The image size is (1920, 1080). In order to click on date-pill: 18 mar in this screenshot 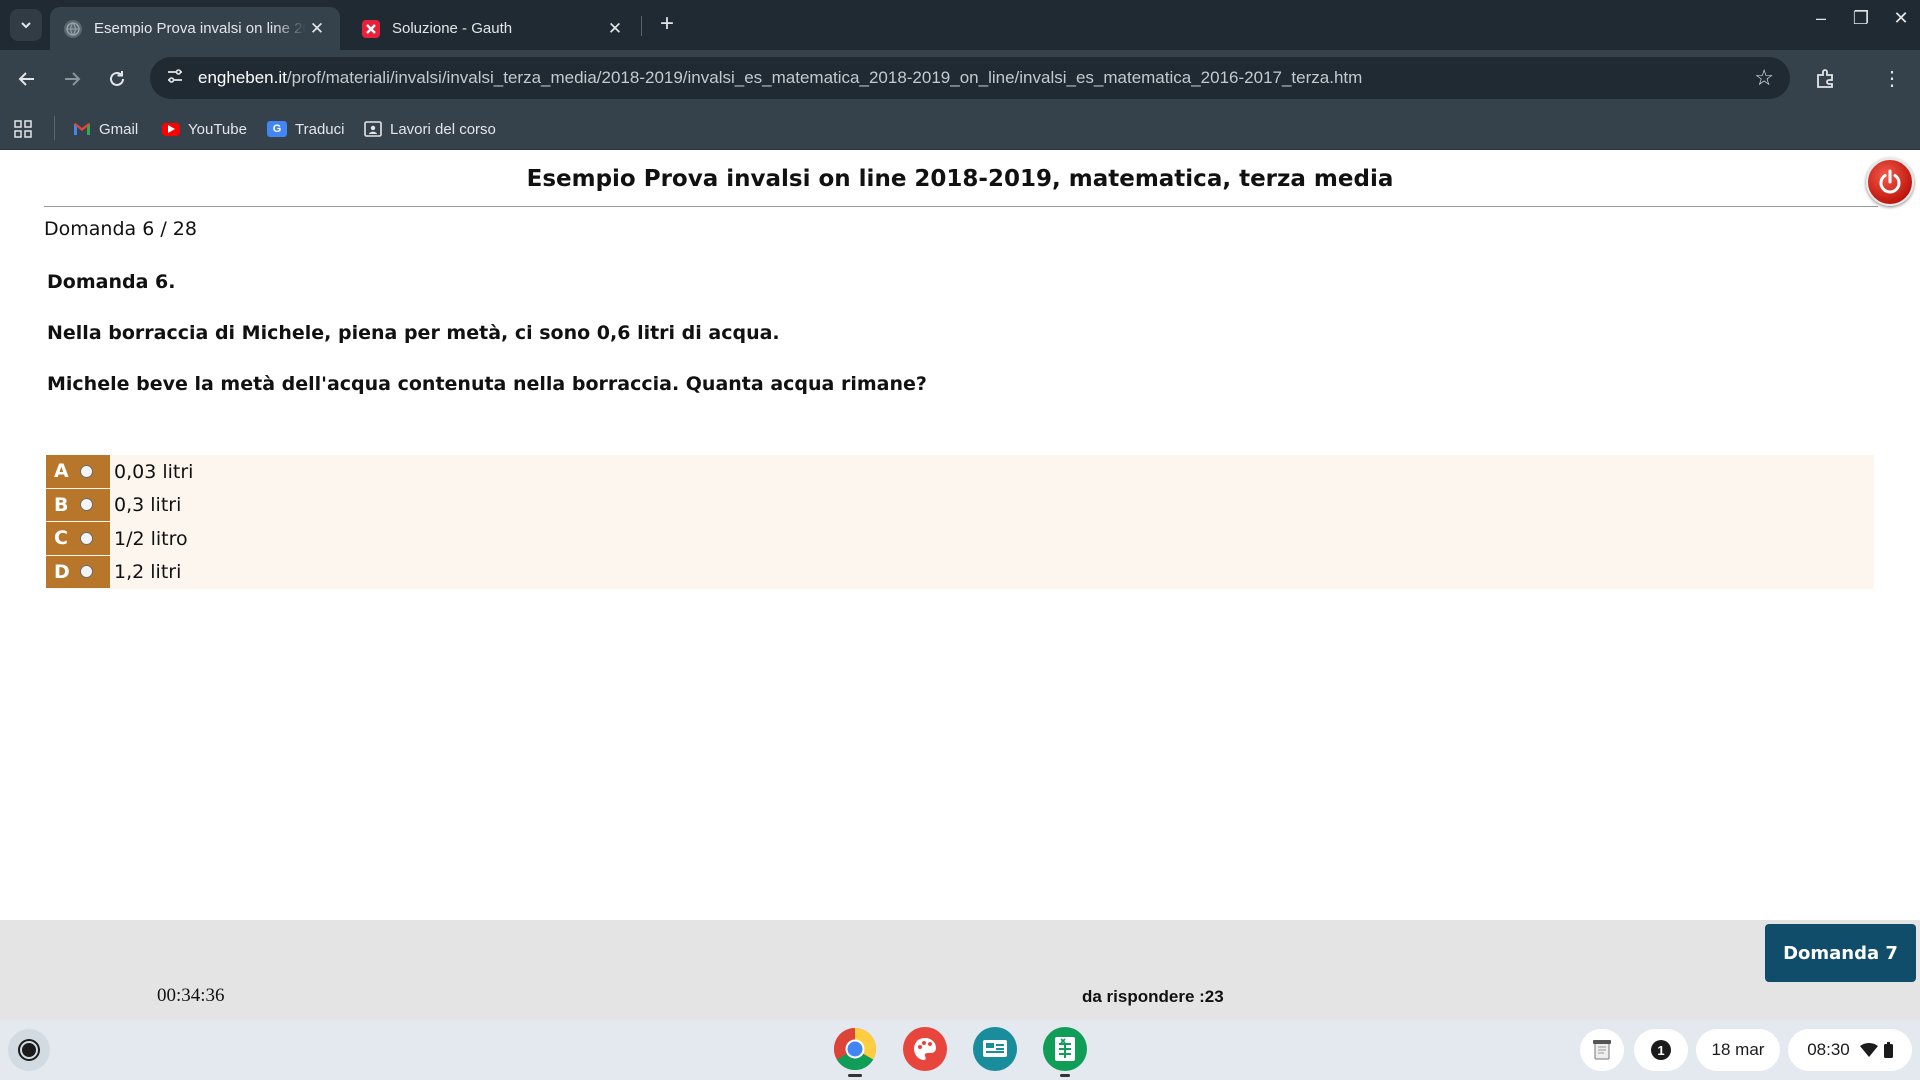, I will do `click(1738, 1050)`.